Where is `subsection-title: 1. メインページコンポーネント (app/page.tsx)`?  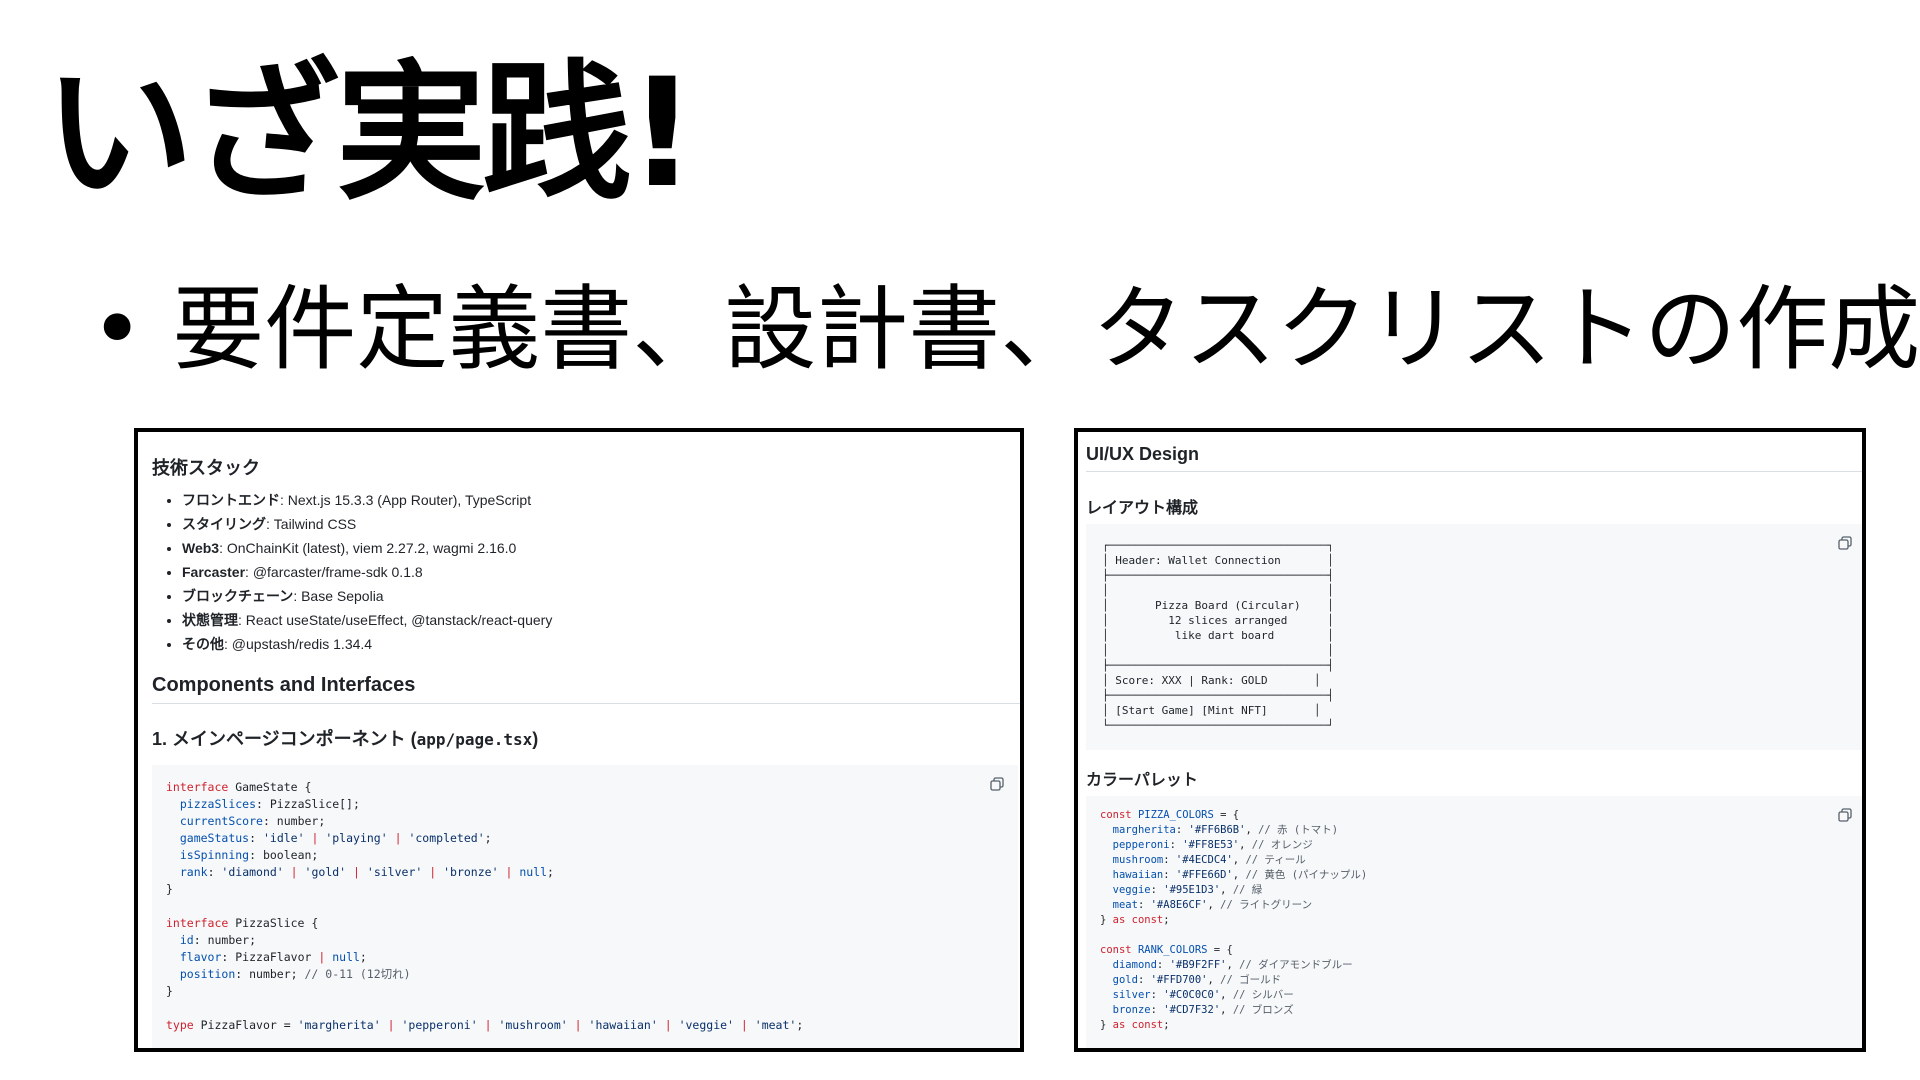 subsection-title: 1. メインページコンポーネント (app/page.tsx) is located at coordinates (345, 739).